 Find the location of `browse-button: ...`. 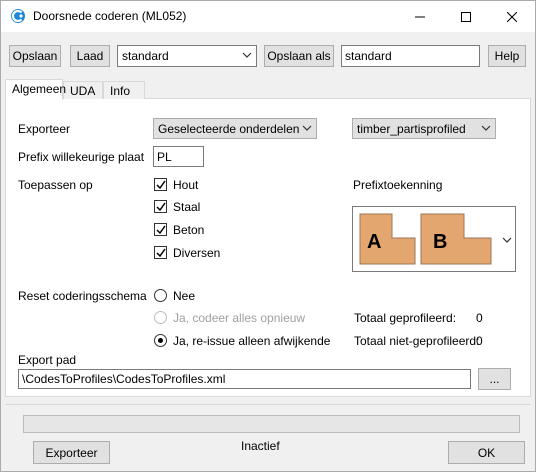

browse-button: ... is located at coordinates (494, 379).